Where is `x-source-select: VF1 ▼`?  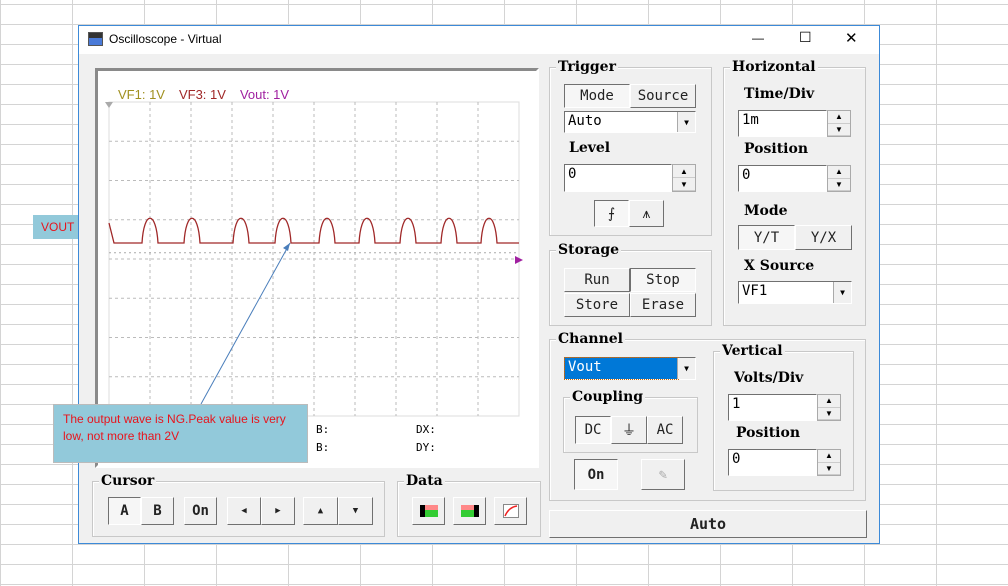 x-source-select: VF1 ▼ is located at coordinates (795, 292).